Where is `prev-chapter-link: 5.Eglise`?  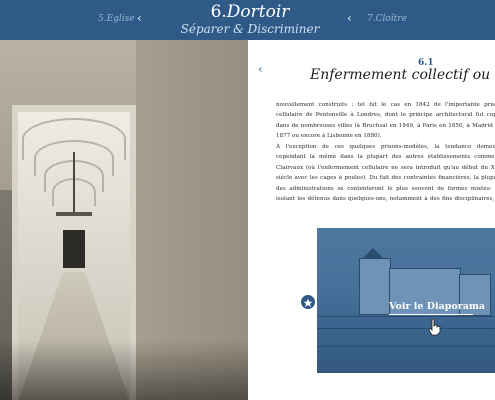 prev-chapter-link: 5.Eglise is located at coordinates (116, 19).